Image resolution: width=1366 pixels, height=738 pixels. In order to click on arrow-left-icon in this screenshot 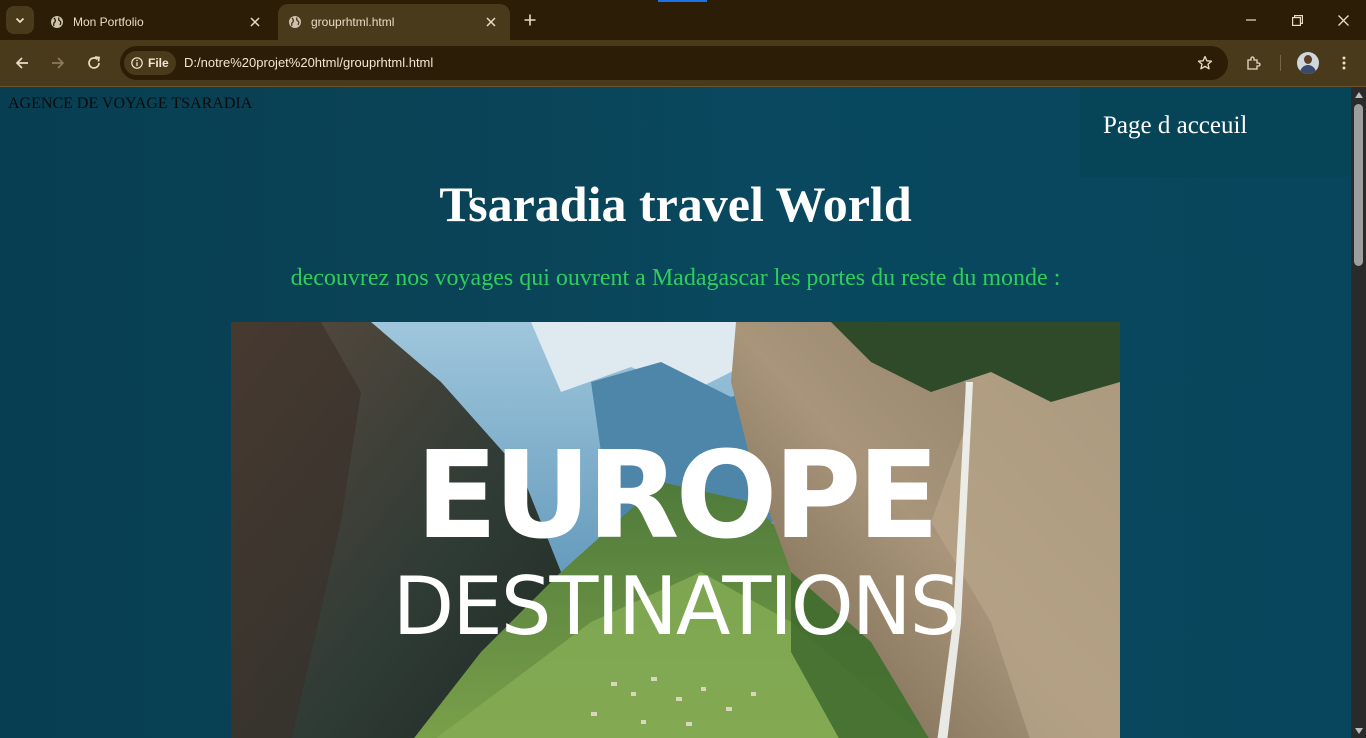, I will do `click(21, 63)`.